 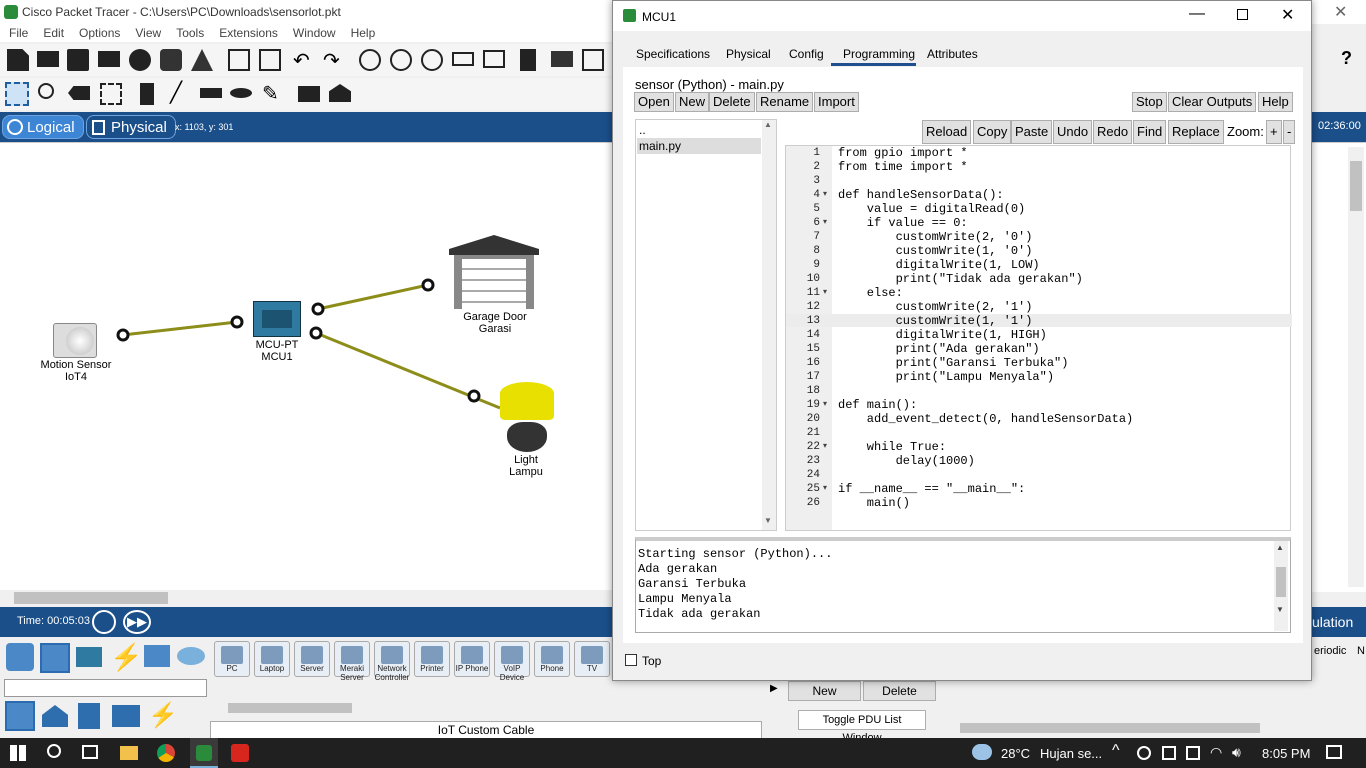 What do you see at coordinates (309, 94) in the screenshot?
I see `add-simple-pdu-icon` at bounding box center [309, 94].